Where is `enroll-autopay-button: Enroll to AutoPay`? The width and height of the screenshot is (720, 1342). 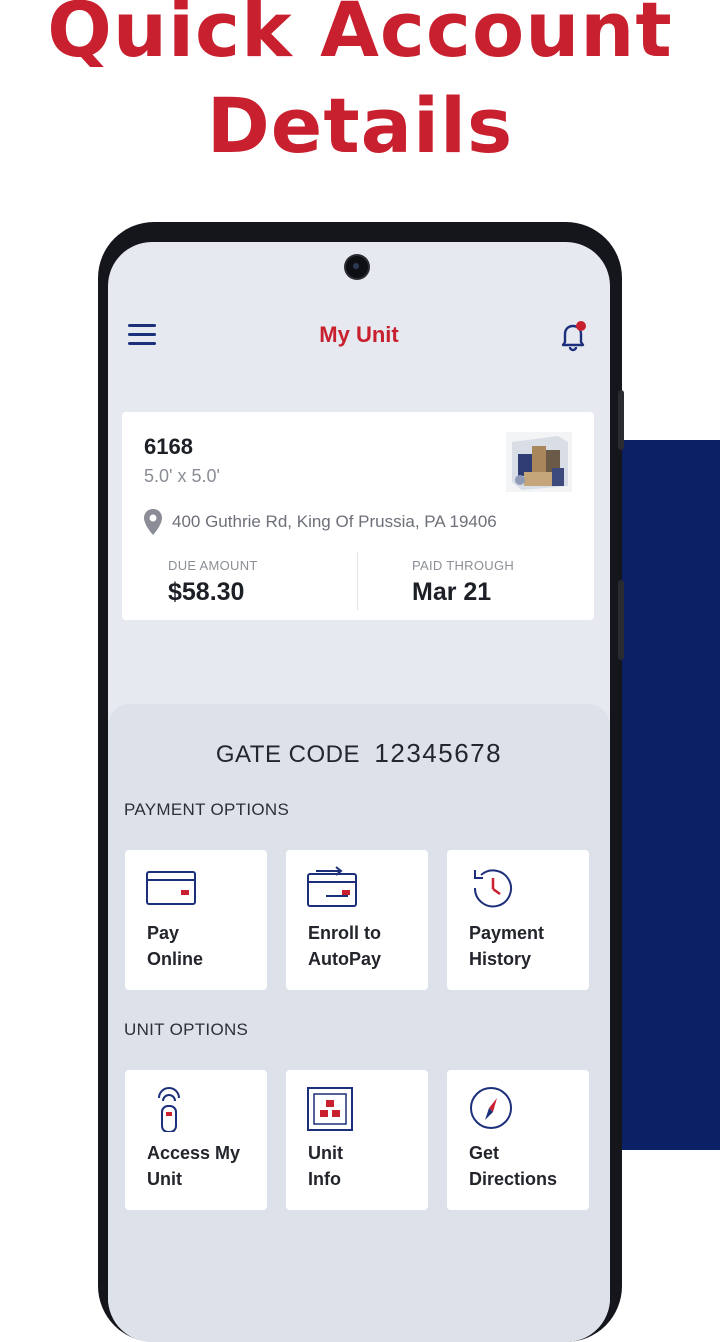
enroll-autopay-button: Enroll to AutoPay is located at coordinates (357, 920).